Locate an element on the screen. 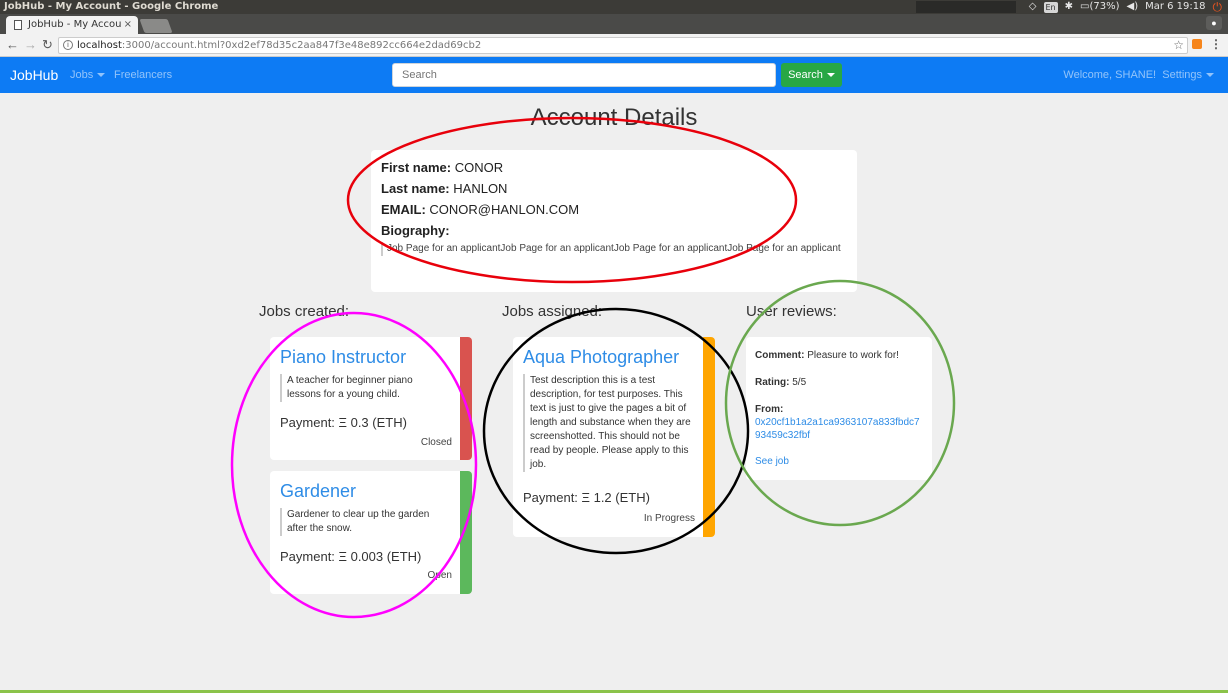 The image size is (1228, 693). first-name-value: CONOR is located at coordinates (479, 167).